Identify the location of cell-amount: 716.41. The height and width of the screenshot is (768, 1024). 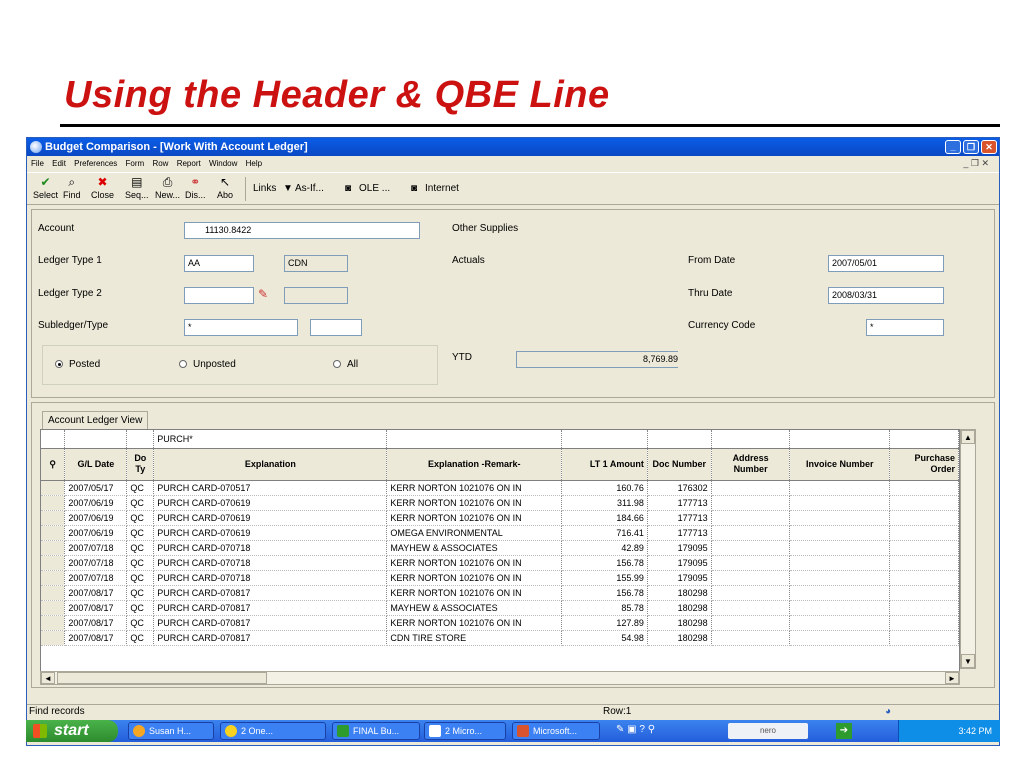
(604, 533).